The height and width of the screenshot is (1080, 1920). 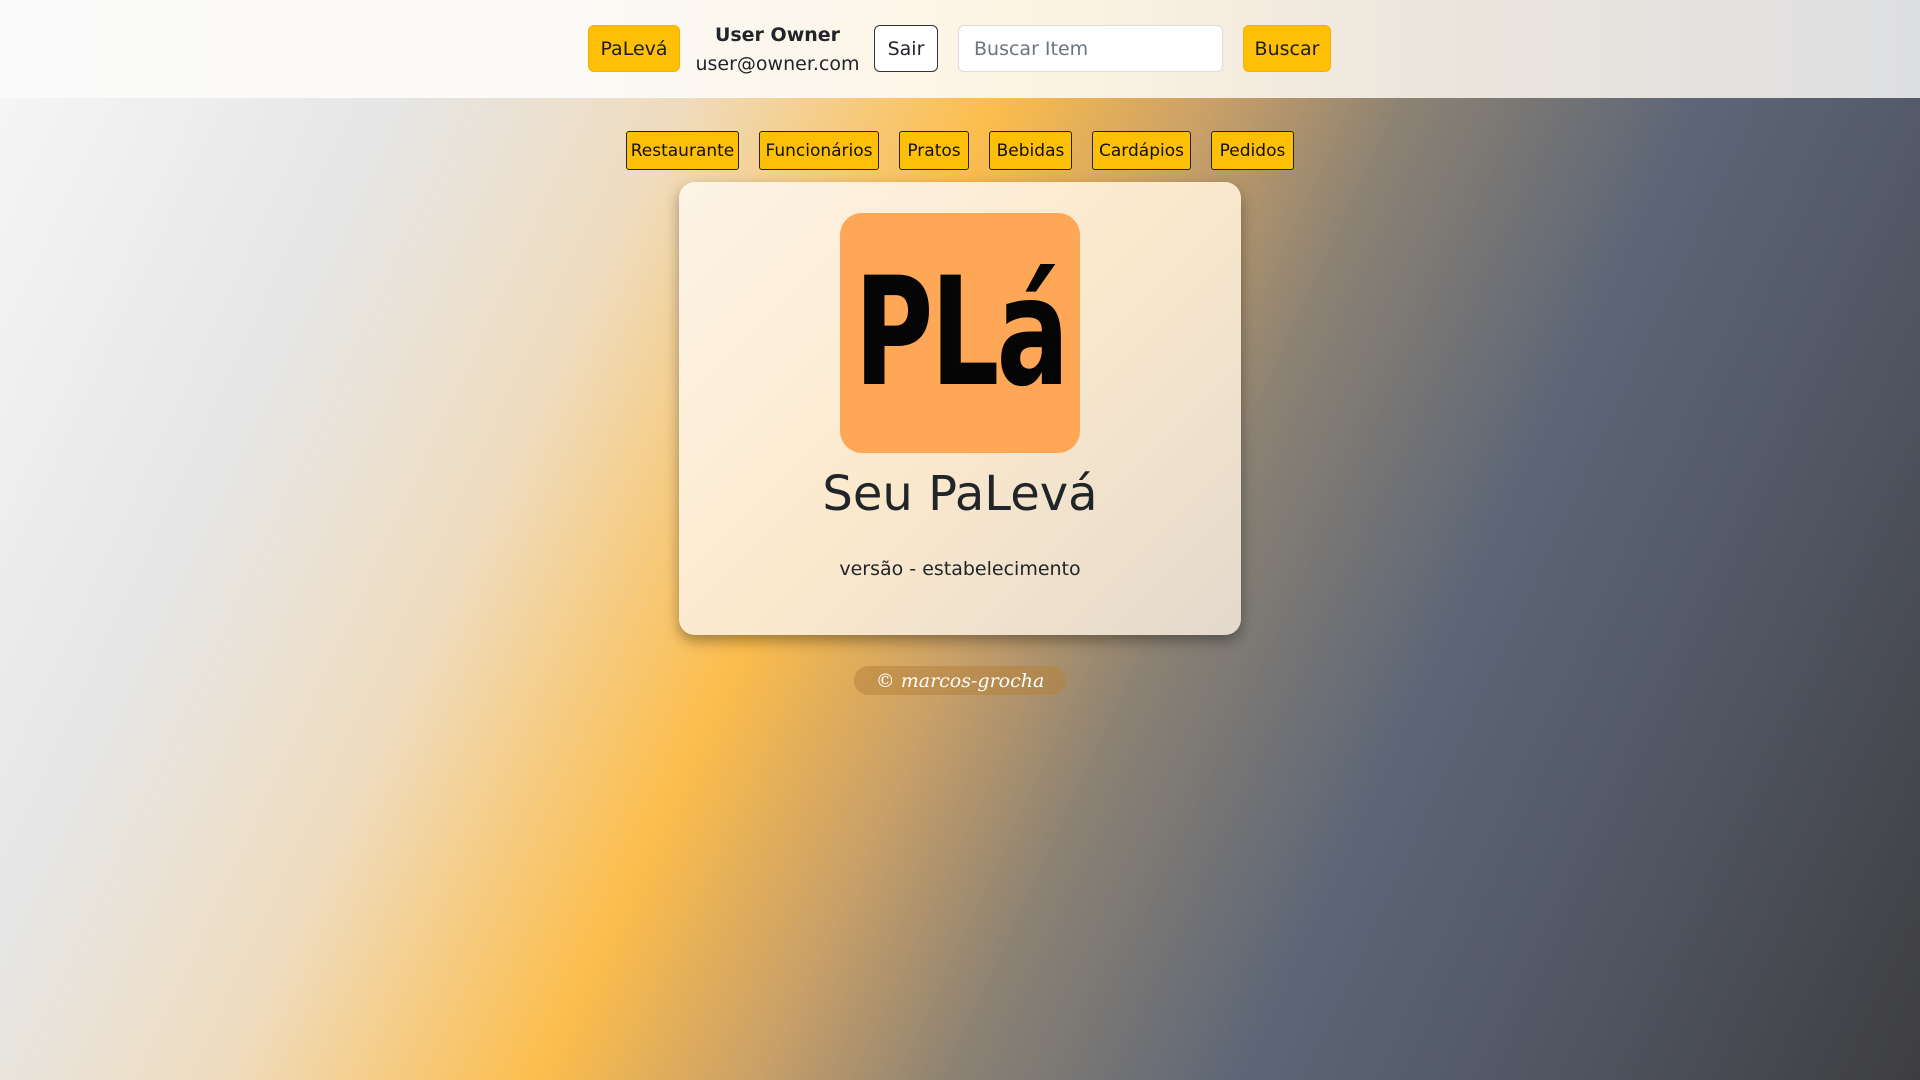 What do you see at coordinates (682, 150) in the screenshot?
I see `nav-item-restaurante: Restaurante` at bounding box center [682, 150].